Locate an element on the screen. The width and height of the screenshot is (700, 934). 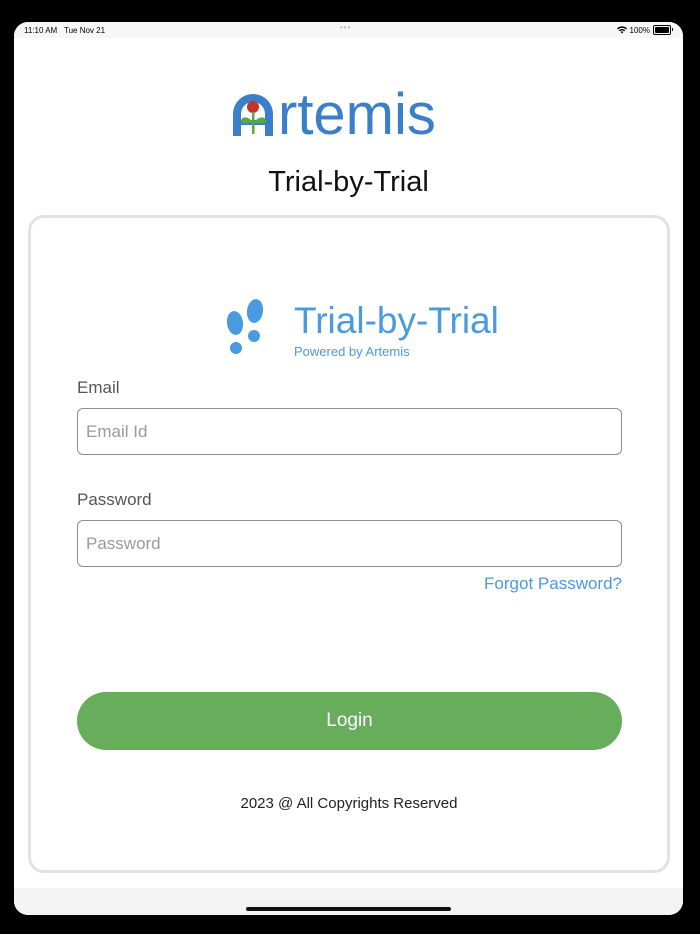
battery-icon is located at coordinates (663, 30).